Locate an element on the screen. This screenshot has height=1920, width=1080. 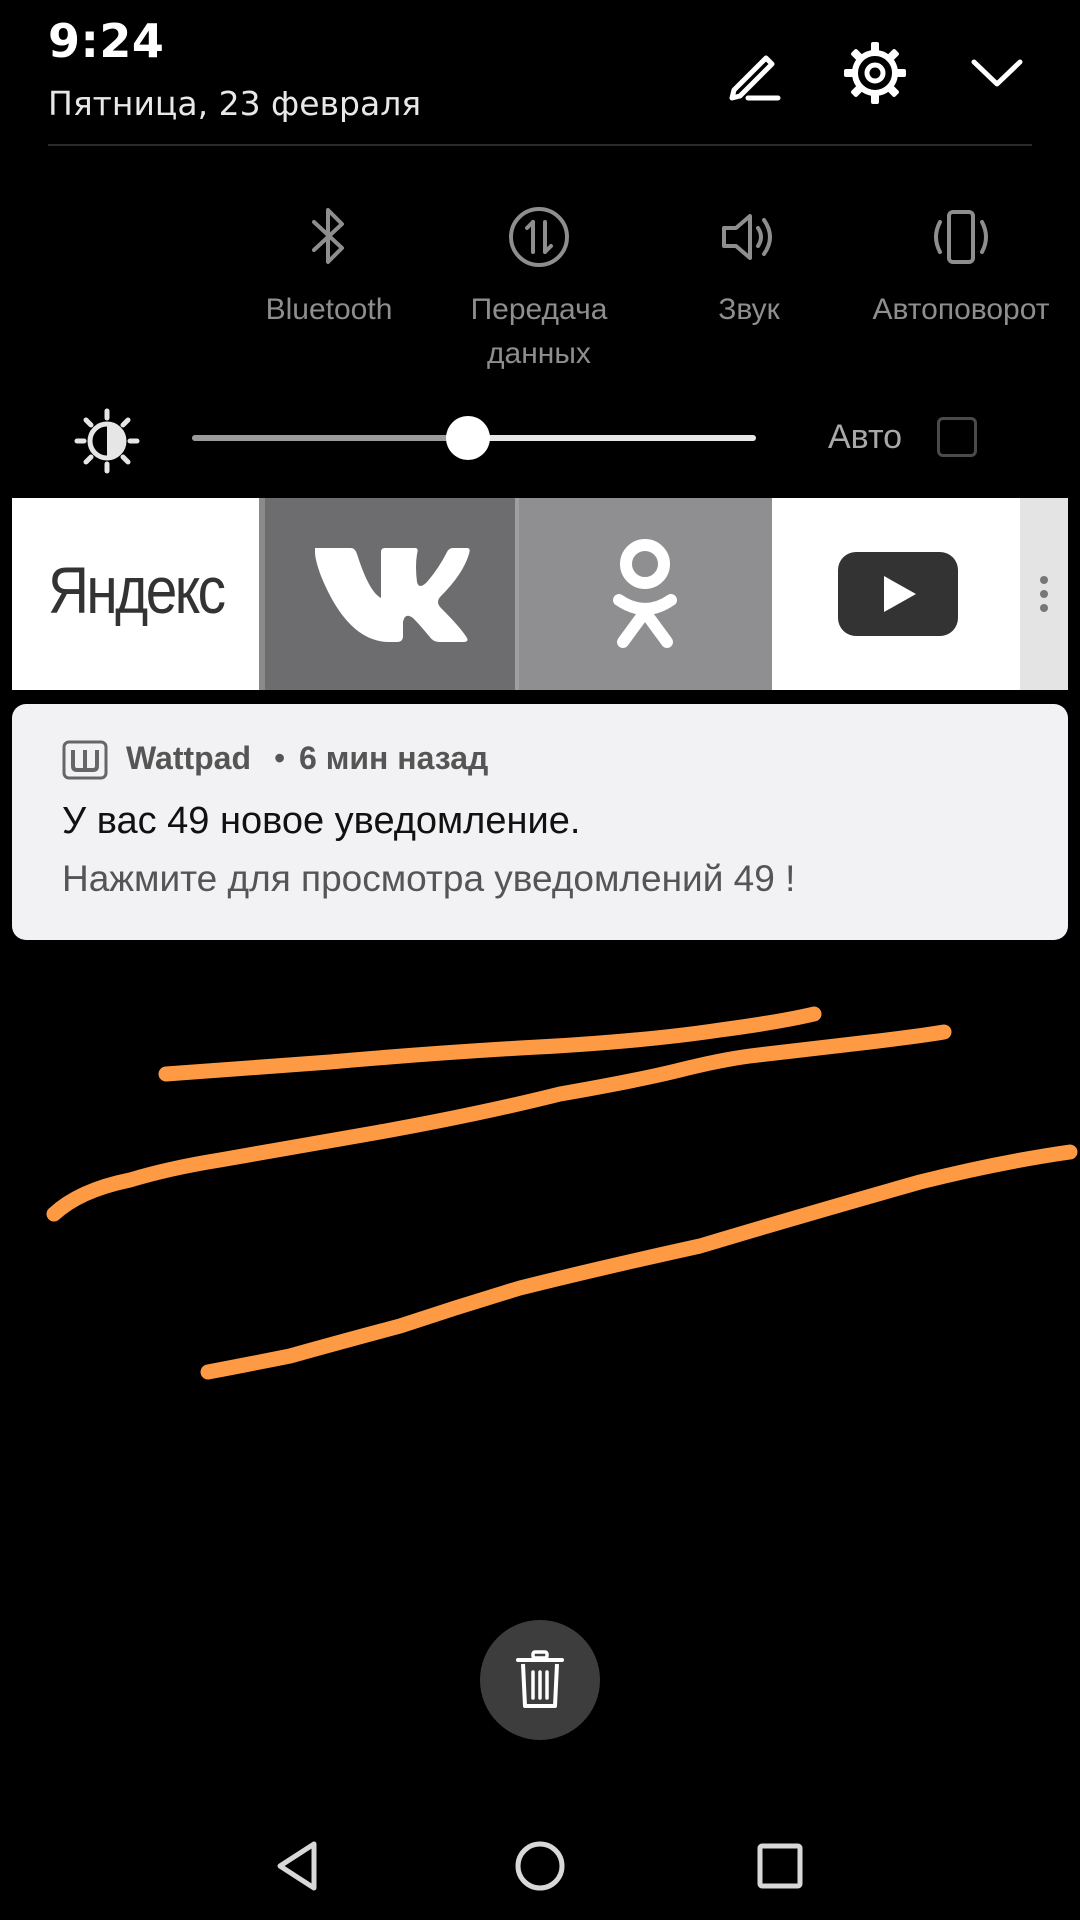
bluetooth-icon is located at coordinates (328, 236).